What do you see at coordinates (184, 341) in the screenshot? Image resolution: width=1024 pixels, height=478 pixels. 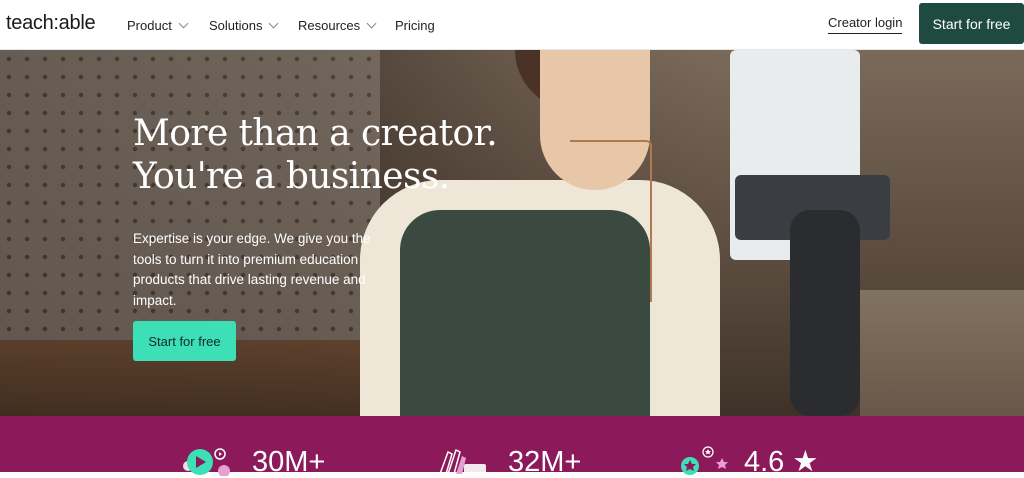 I see `hero-start-for-free-button: Start for free` at bounding box center [184, 341].